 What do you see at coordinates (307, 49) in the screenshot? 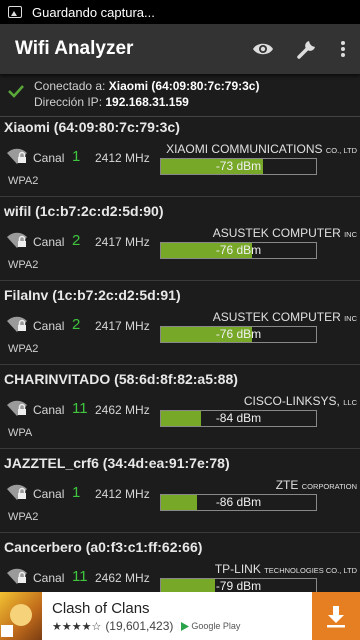
I see `wrench-icon` at bounding box center [307, 49].